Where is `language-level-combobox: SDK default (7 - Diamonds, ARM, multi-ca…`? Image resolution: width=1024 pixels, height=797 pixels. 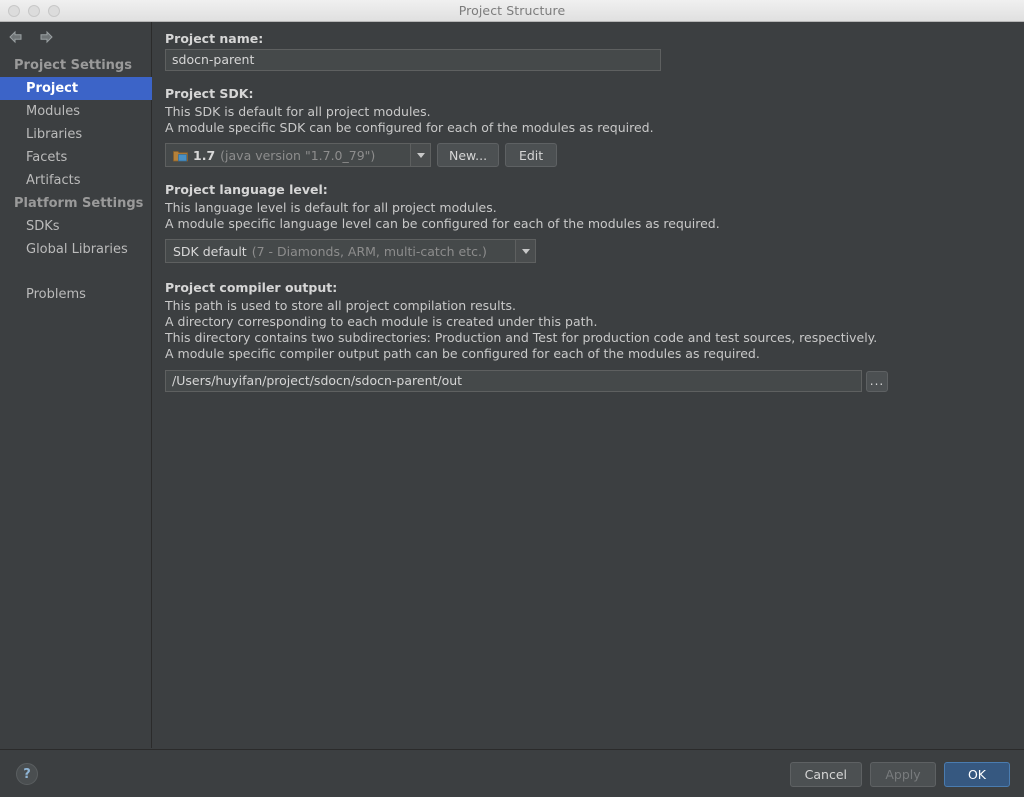
language-level-combobox: SDK default (7 - Diamonds, ARM, multi-ca… is located at coordinates (350, 251).